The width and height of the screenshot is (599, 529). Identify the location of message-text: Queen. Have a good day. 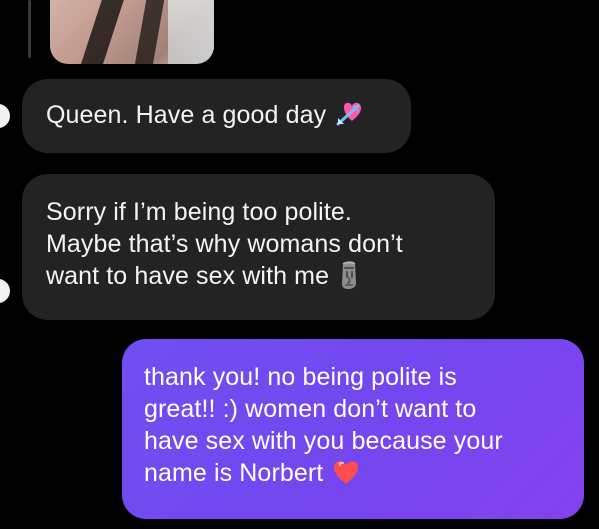
(186, 115).